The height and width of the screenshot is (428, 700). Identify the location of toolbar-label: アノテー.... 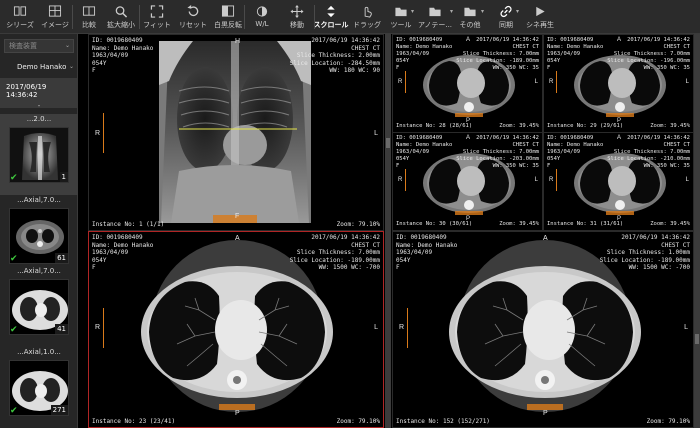
(435, 25).